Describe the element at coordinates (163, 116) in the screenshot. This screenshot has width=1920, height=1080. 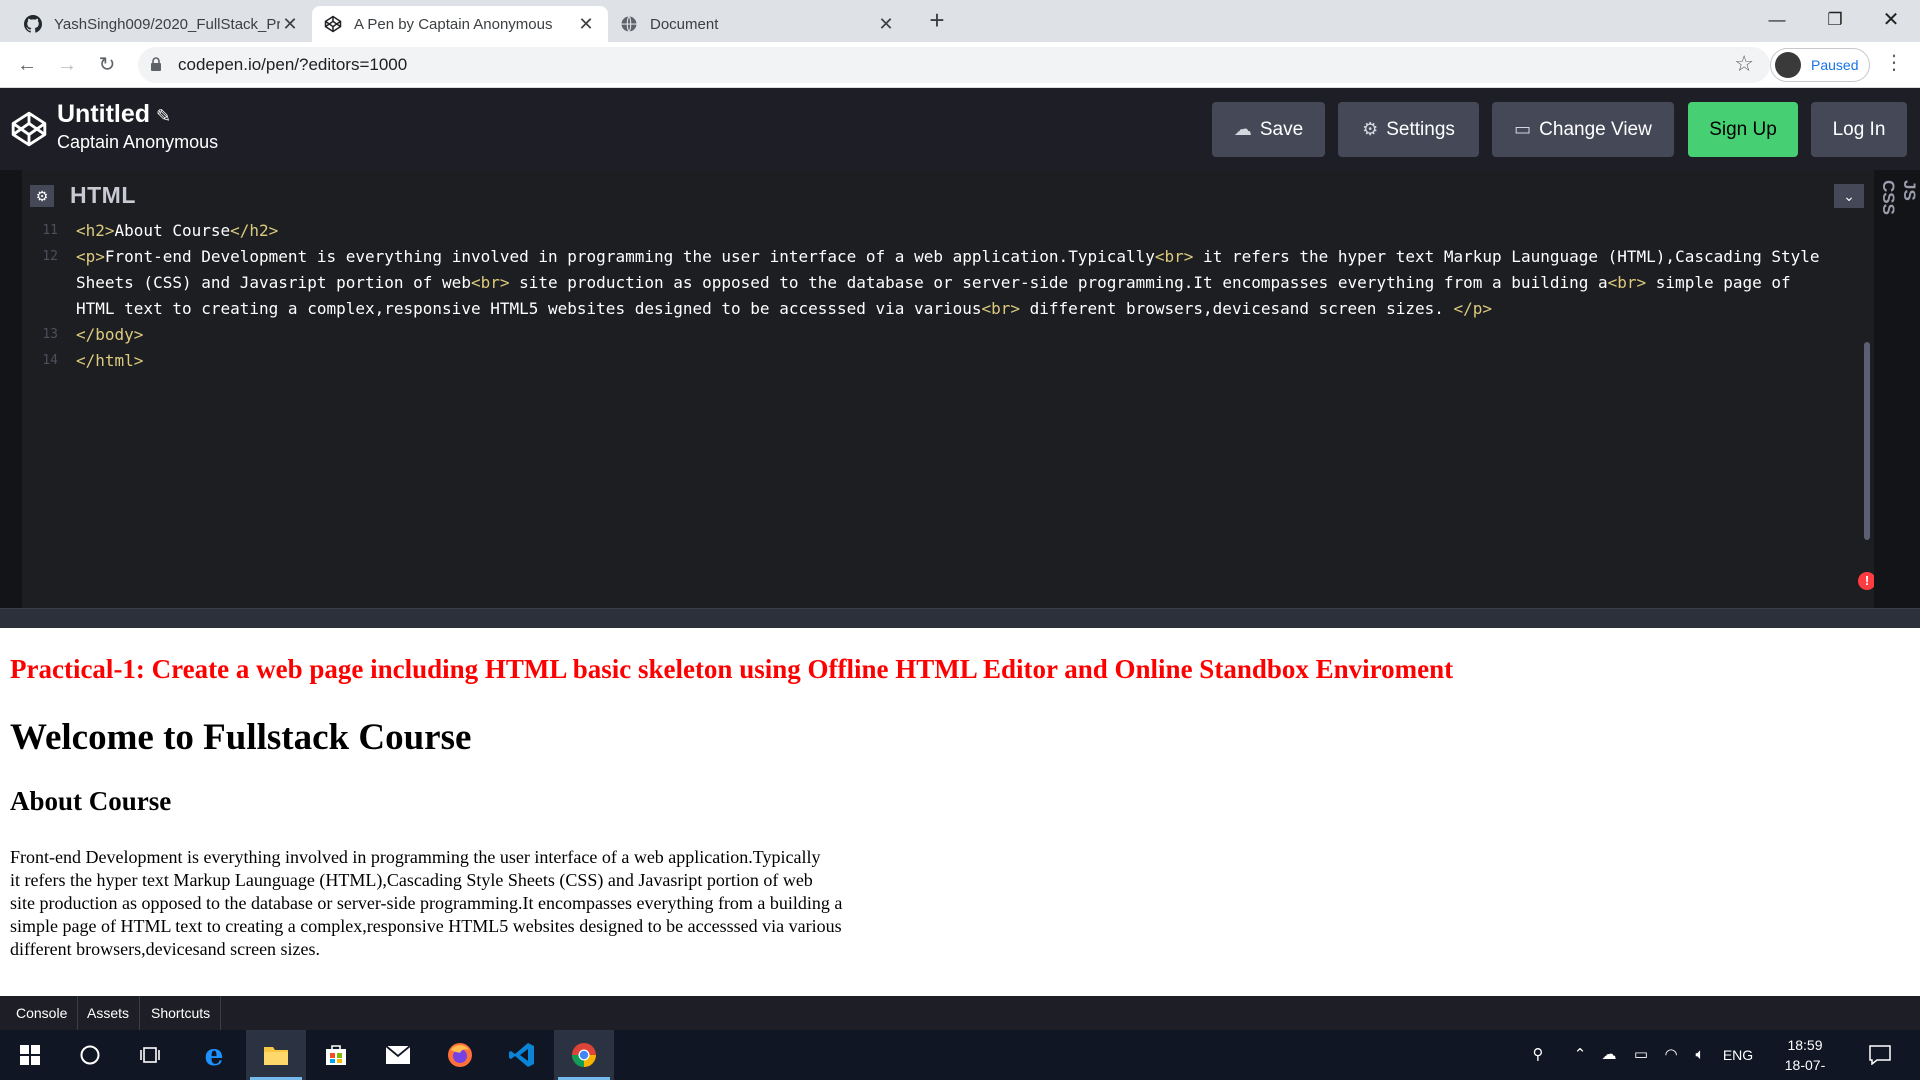
I see `pencil-icon: ✎` at that location.